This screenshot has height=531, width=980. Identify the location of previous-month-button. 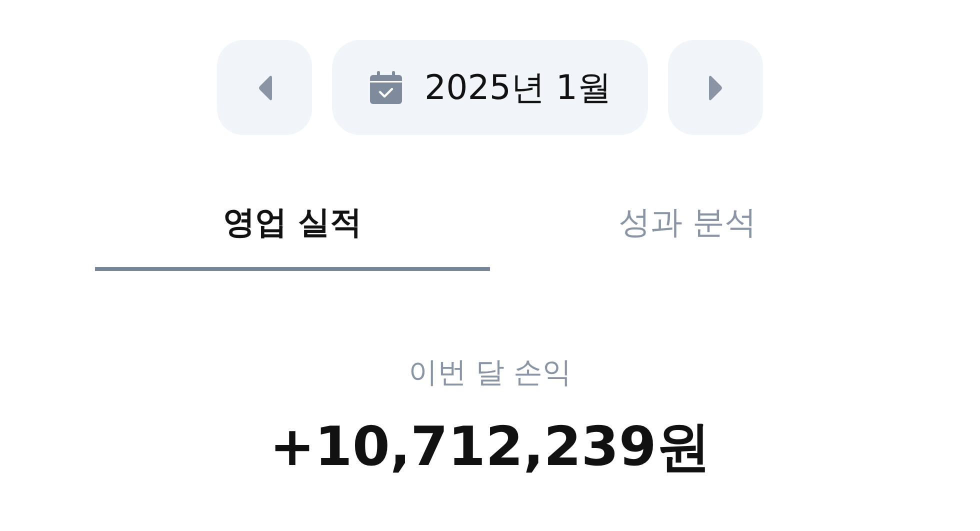
(264, 87).